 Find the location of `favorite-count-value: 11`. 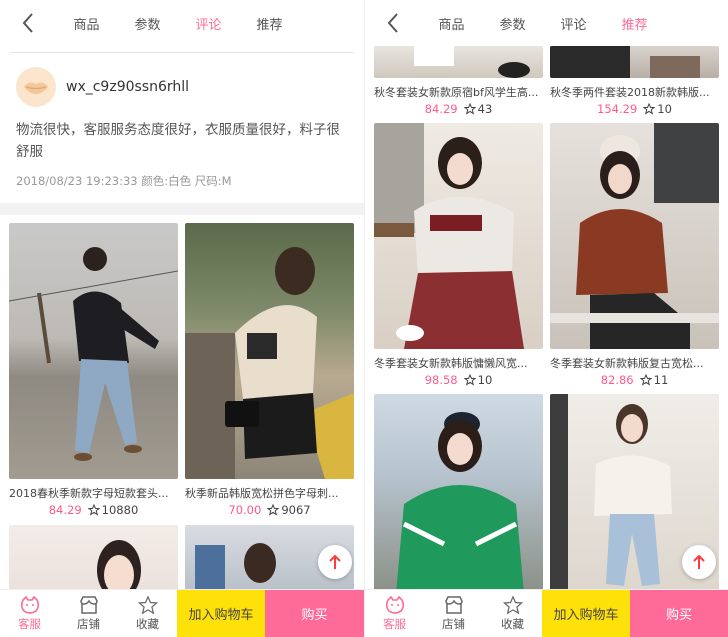

favorite-count-value: 11 is located at coordinates (661, 380).